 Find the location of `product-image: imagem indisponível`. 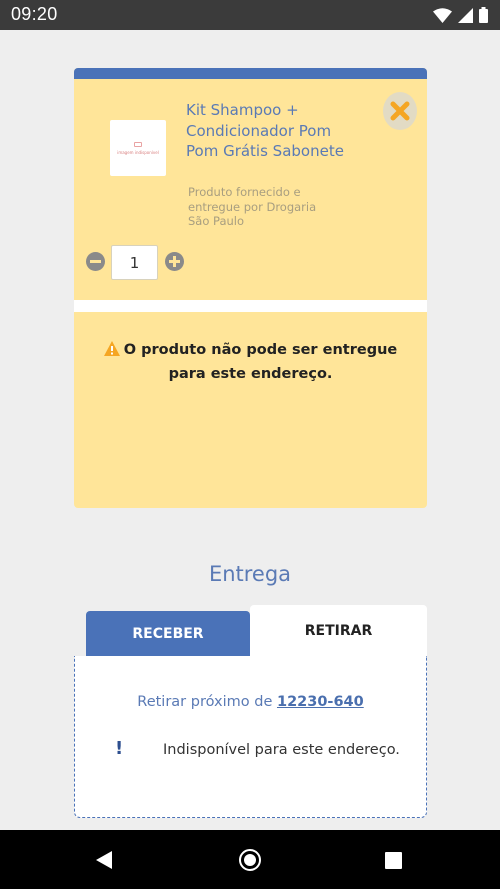

product-image: imagem indisponível is located at coordinates (138, 148).